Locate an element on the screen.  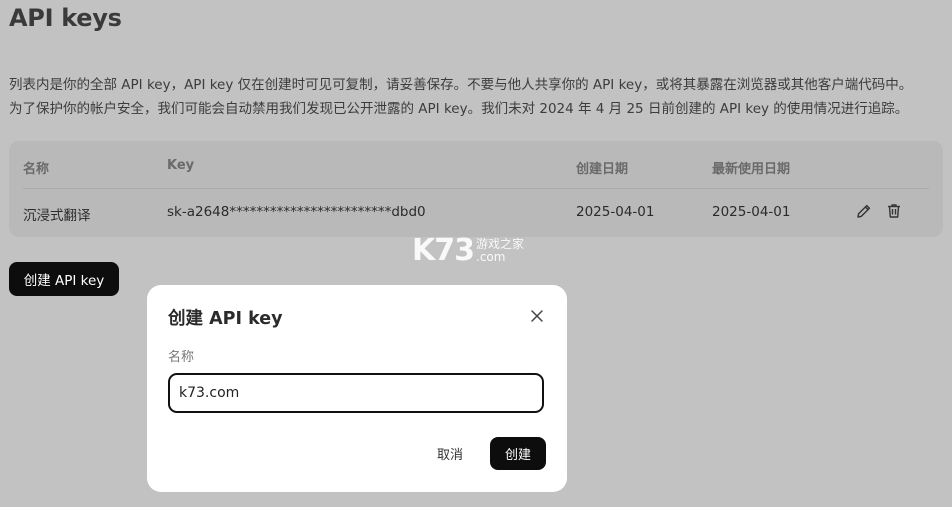
header-key: Key is located at coordinates (181, 165).